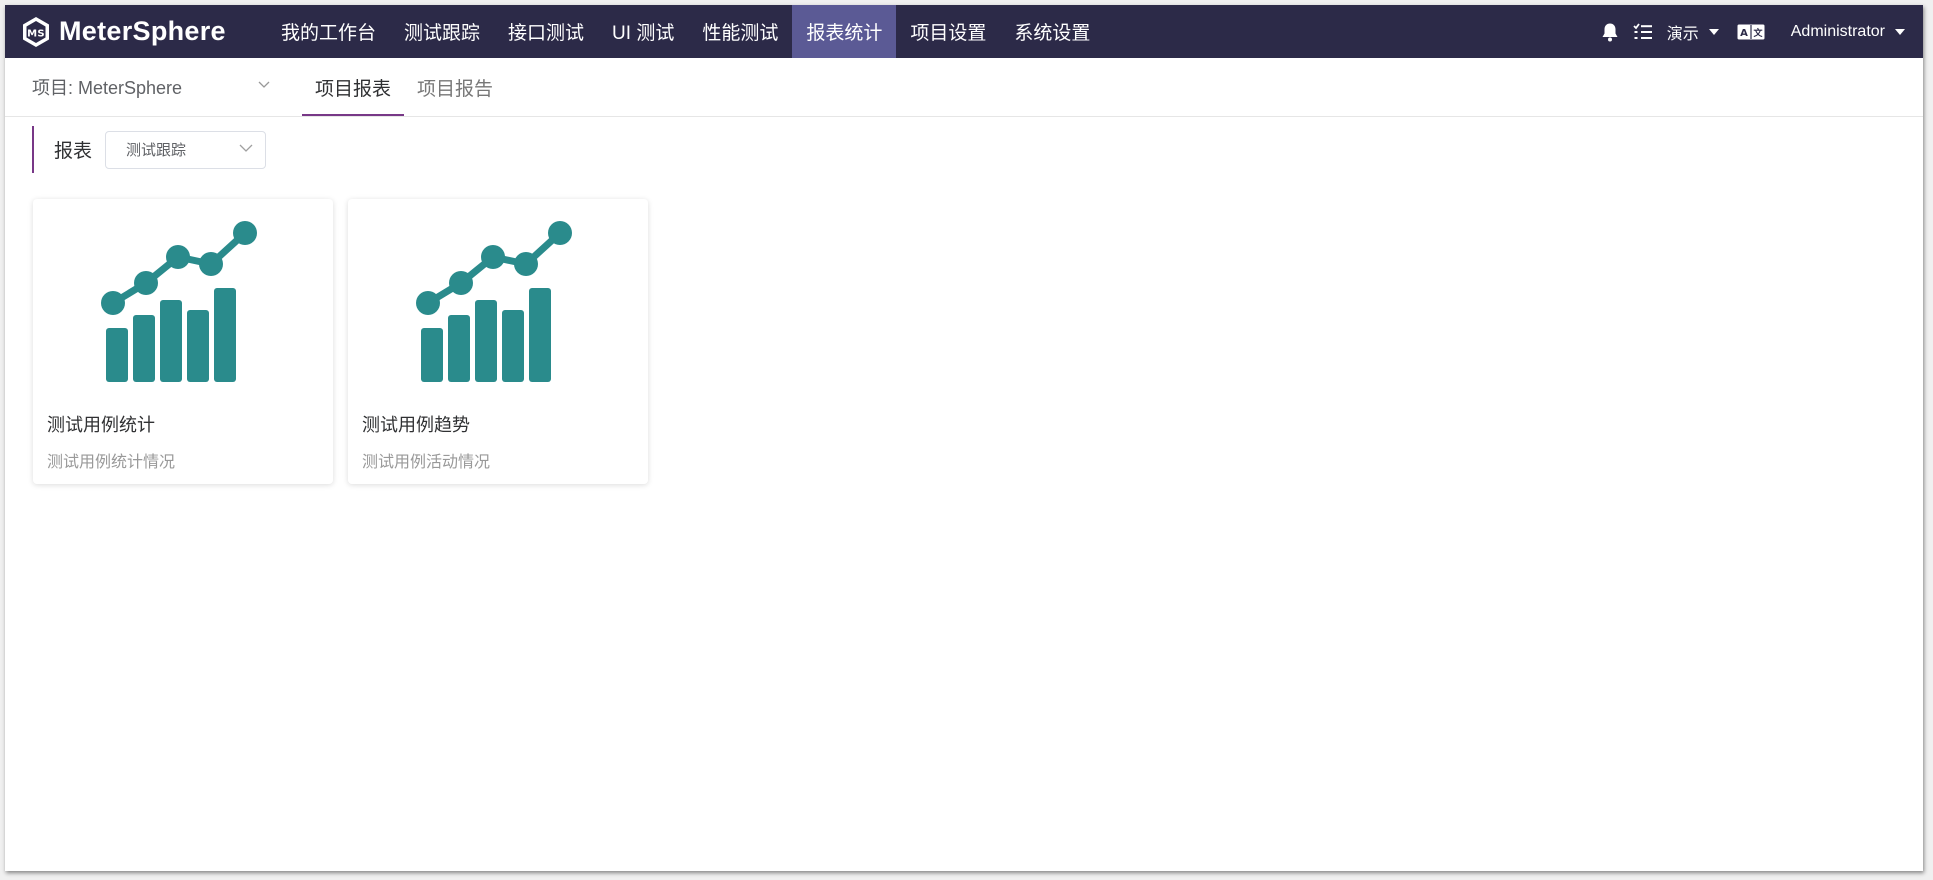  Describe the element at coordinates (964, 87) in the screenshot. I see `sub-header: 项目: MeterSphere 项目报表 项目报告` at that location.